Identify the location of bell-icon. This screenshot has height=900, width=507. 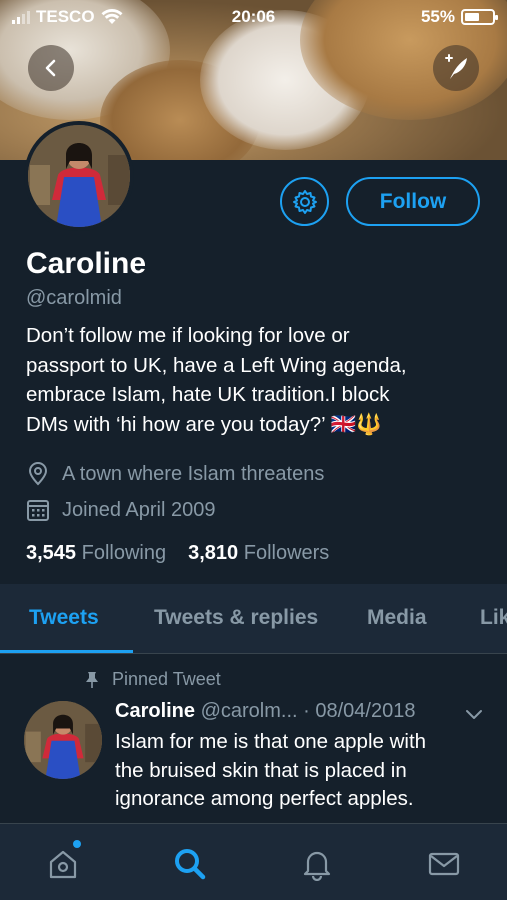
(317, 866).